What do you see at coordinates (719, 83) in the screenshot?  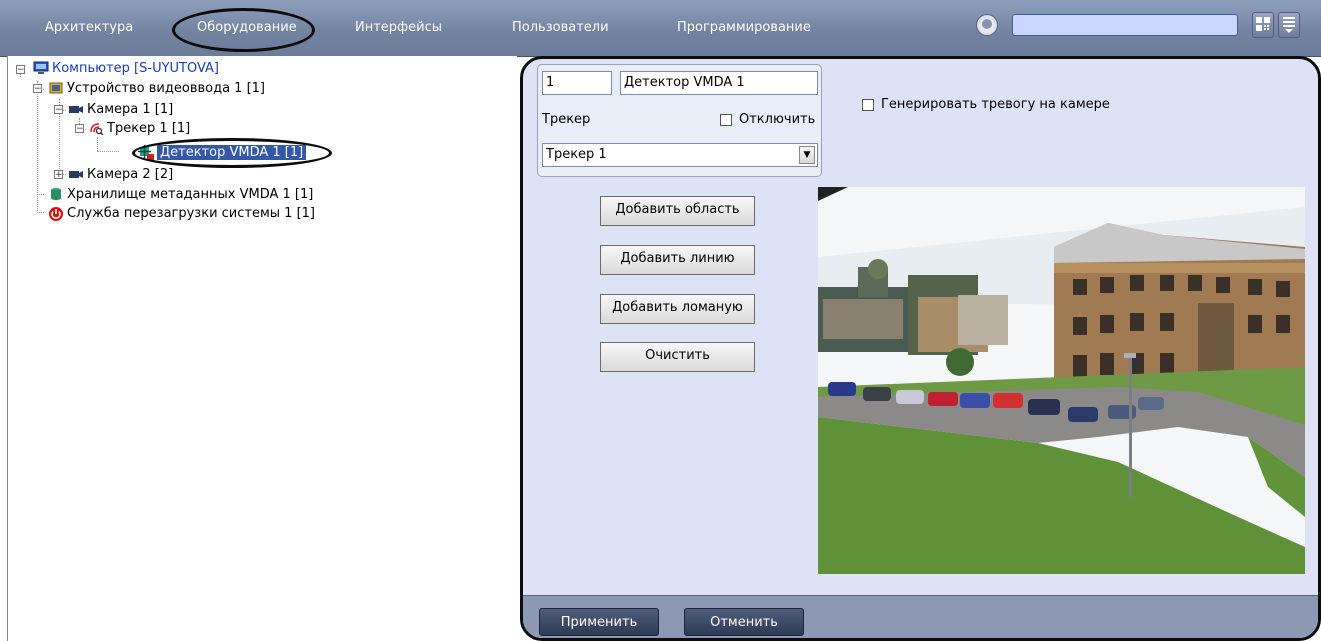 I see `detector-name-field: Детектор VMDA 1` at bounding box center [719, 83].